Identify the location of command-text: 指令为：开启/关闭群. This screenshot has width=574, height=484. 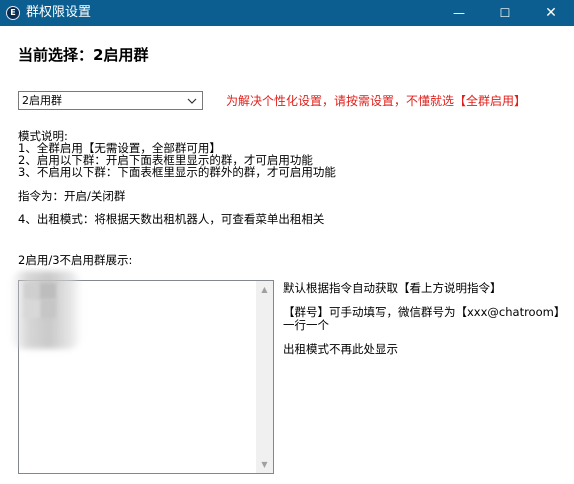
(72, 196).